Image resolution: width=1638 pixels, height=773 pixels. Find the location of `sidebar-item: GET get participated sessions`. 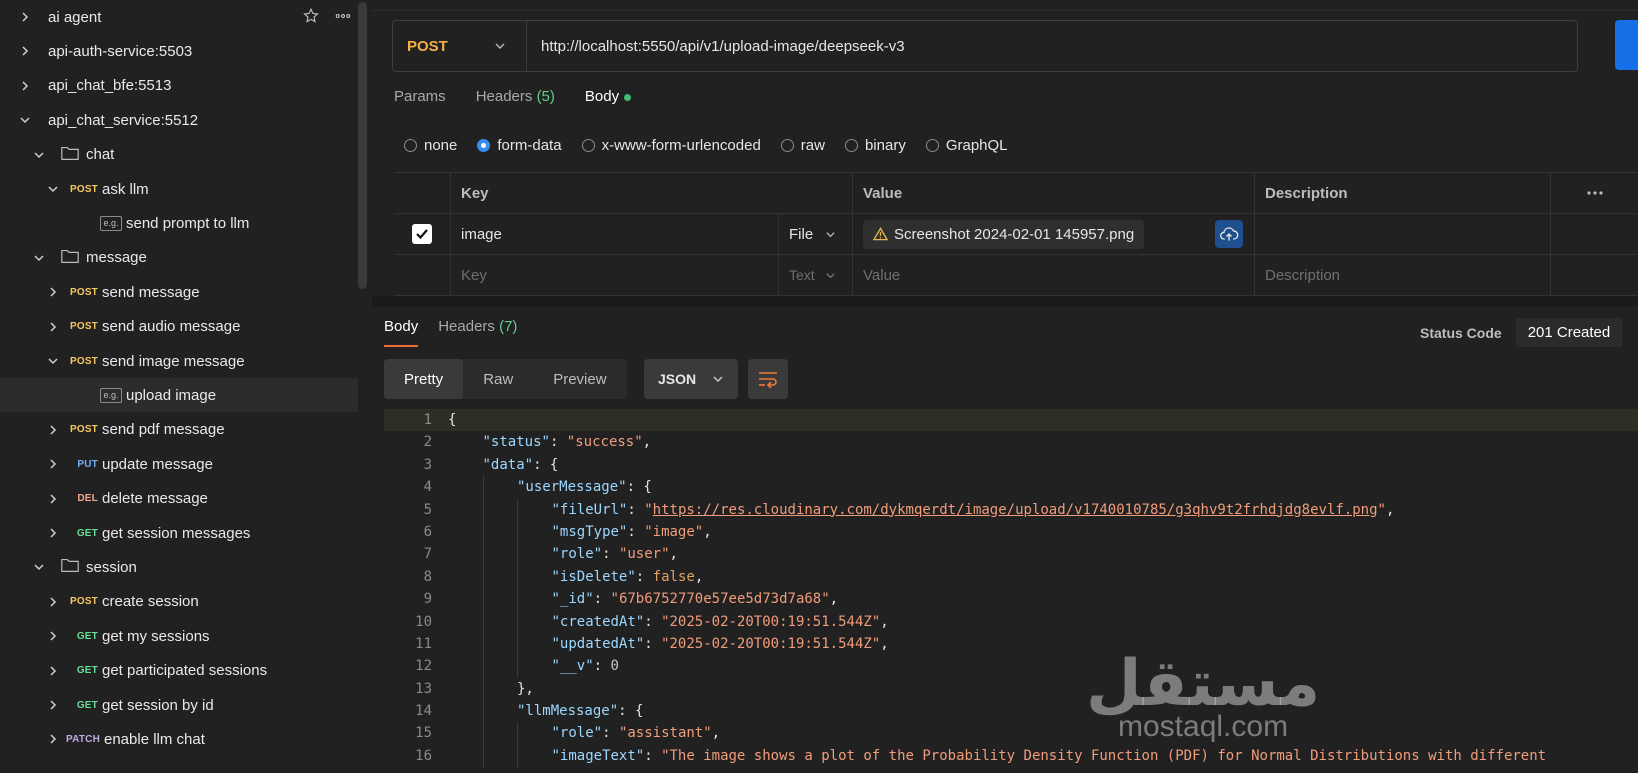

sidebar-item: GET get participated sessions is located at coordinates (179, 671).